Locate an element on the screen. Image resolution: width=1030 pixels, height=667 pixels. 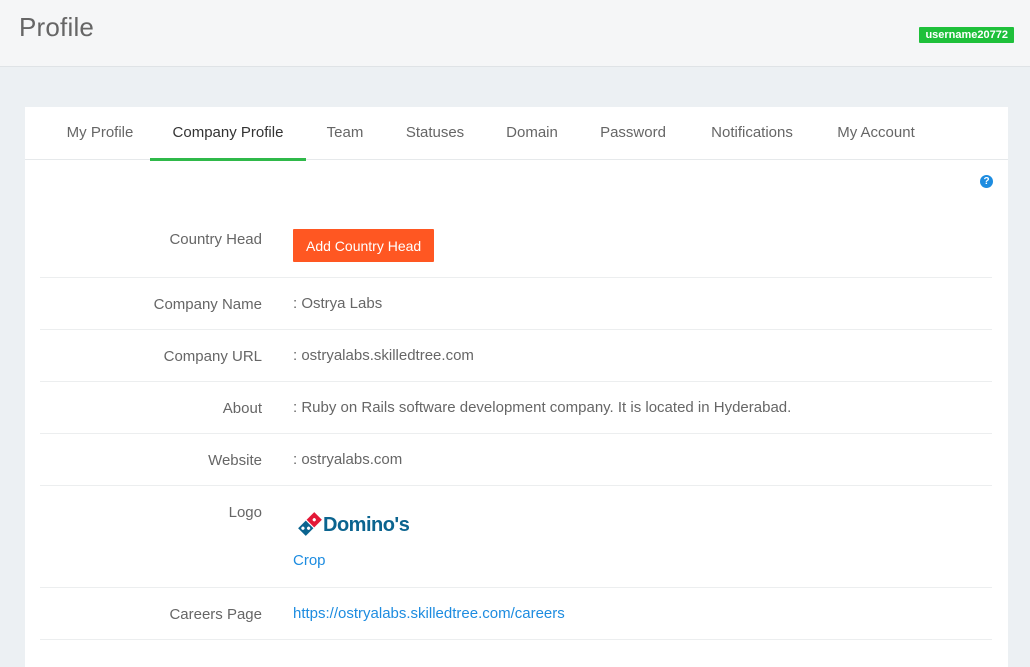
username-badge: username20772 is located at coordinates (966, 35).